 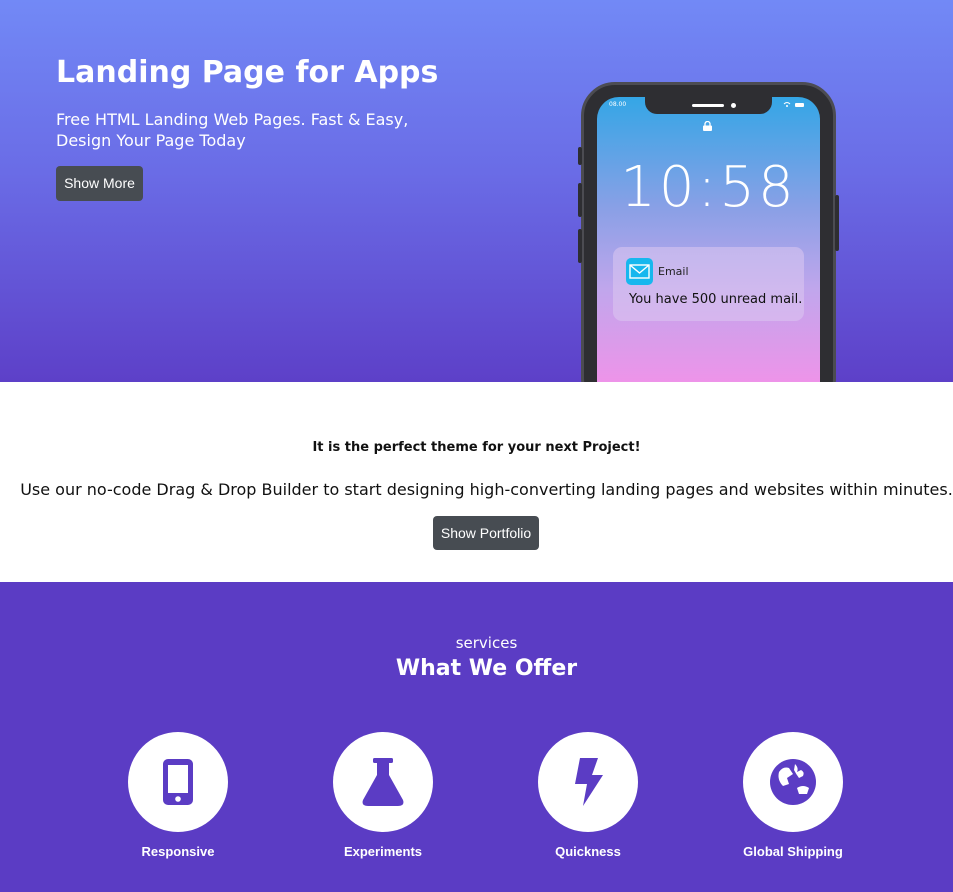 What do you see at coordinates (639, 271) in the screenshot?
I see `mail-icon` at bounding box center [639, 271].